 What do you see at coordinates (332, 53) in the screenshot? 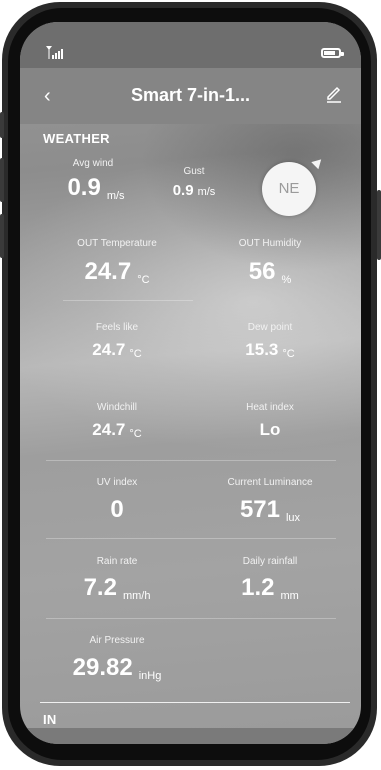
I see `battery-icon` at bounding box center [332, 53].